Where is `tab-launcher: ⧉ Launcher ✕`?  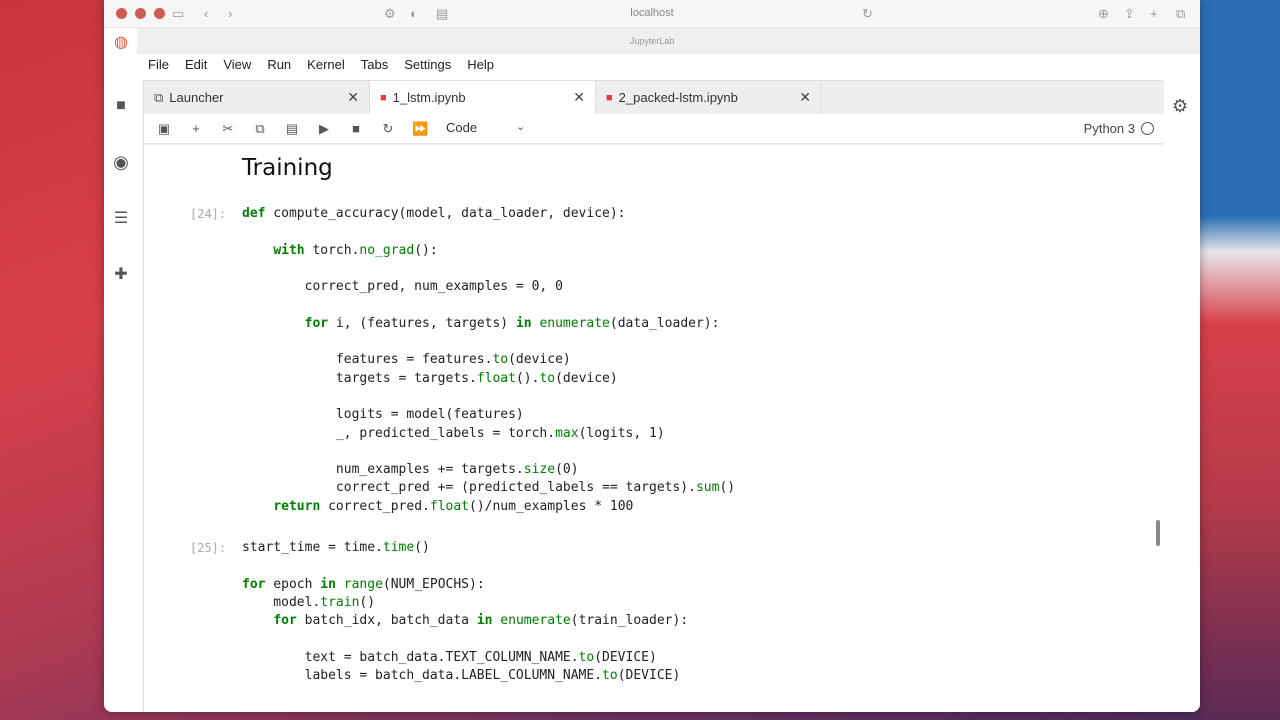
tab-launcher: ⧉ Launcher ✕ is located at coordinates (257, 97).